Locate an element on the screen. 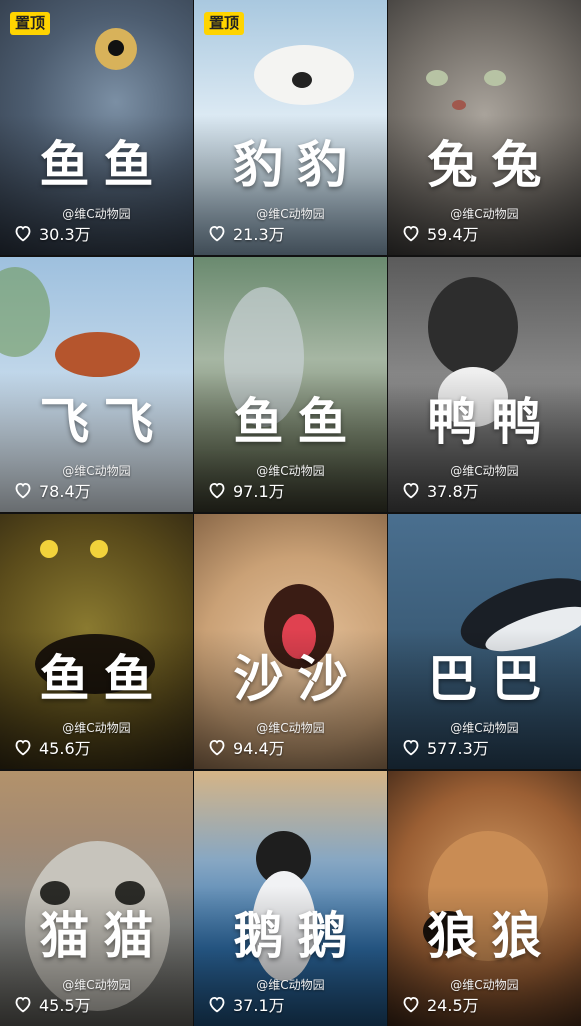  like-count: 78.4万 is located at coordinates (52, 490).